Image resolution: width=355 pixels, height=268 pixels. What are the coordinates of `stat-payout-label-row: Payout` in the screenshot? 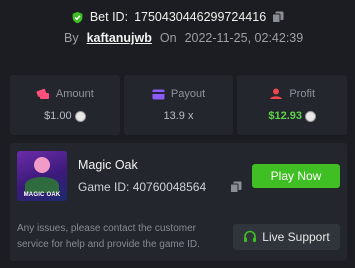 It's located at (178, 94).